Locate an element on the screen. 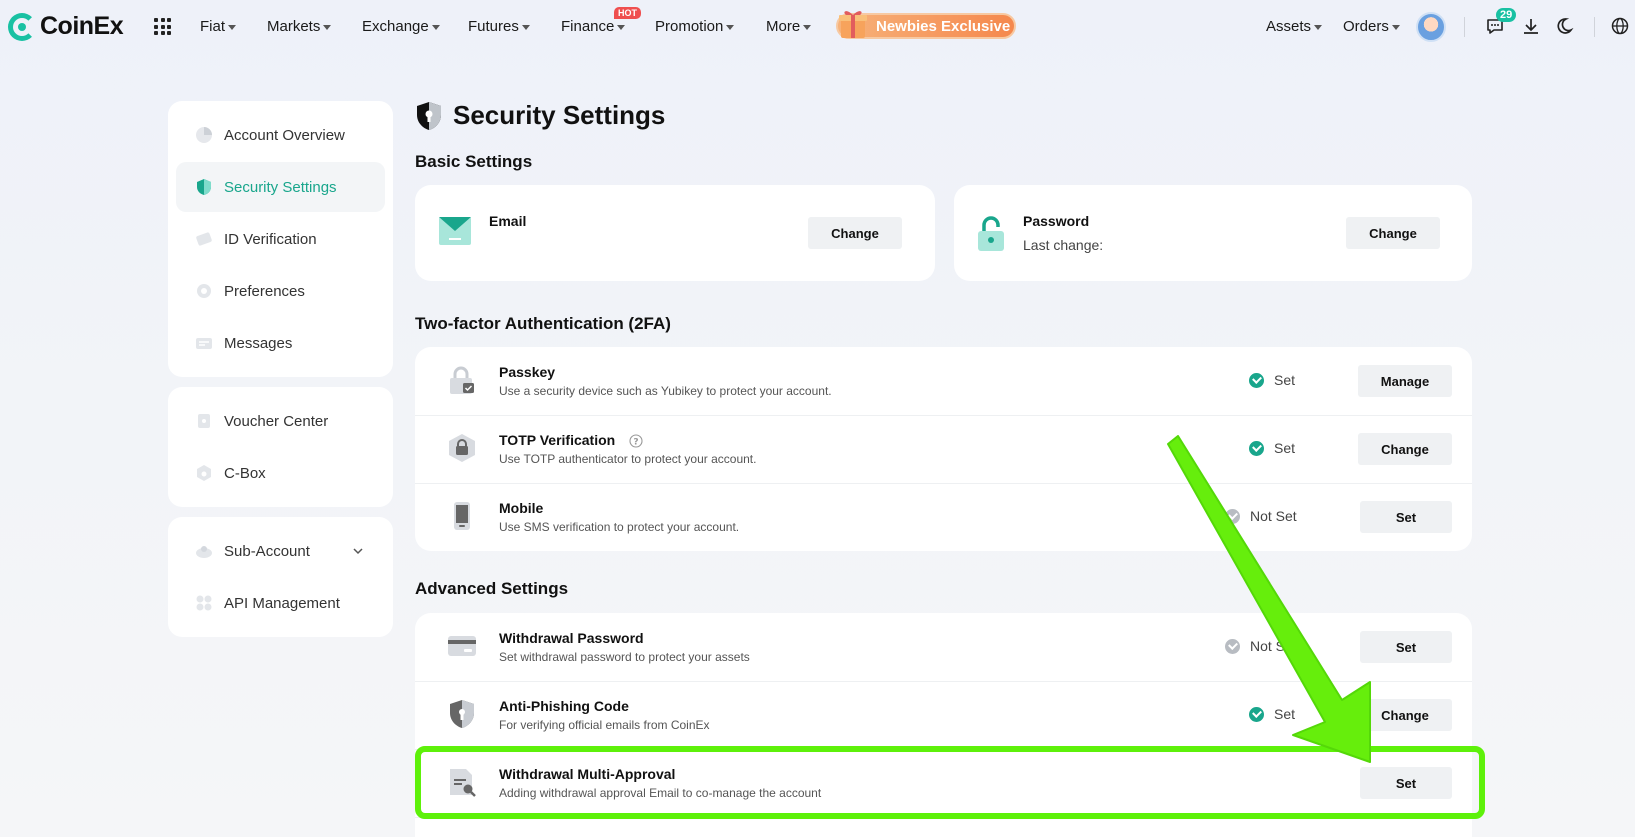  totp-title: TOTP Verification ? is located at coordinates (571, 440).